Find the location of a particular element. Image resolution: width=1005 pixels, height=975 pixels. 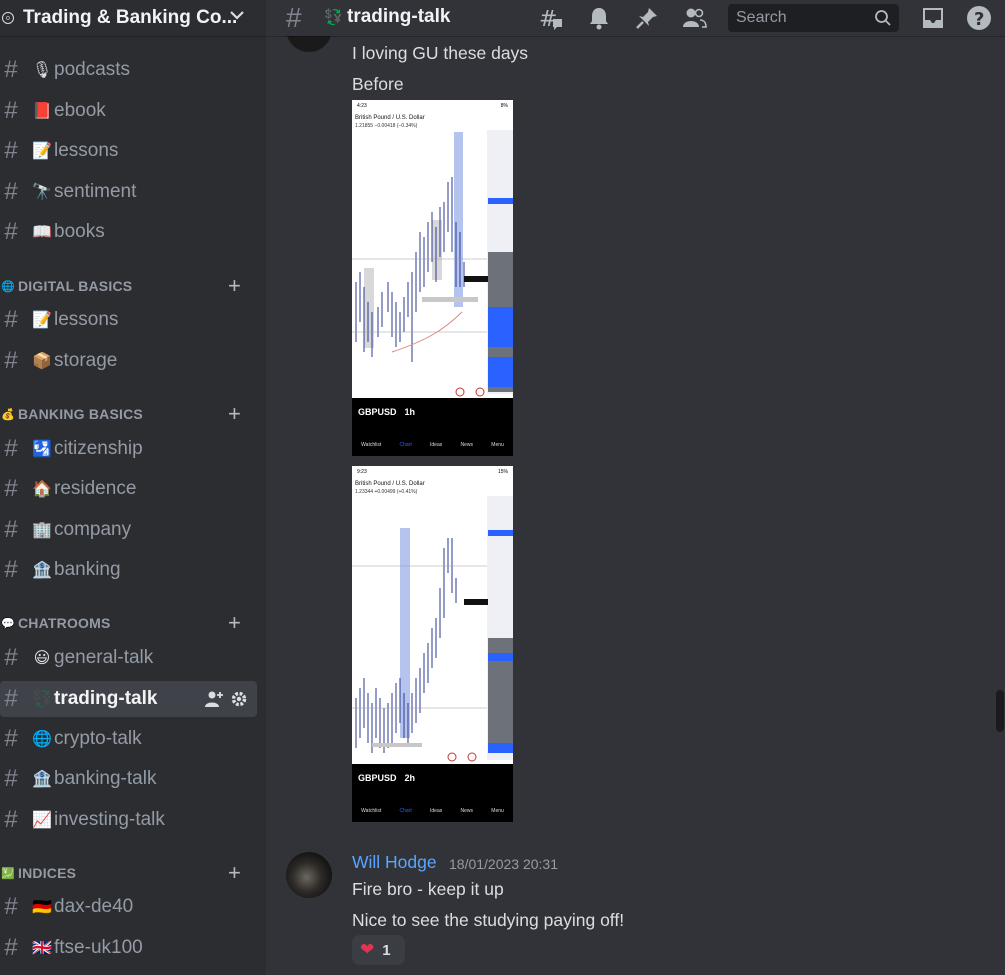

category-digital-basics: 🌐 DIGITAL BASICS + is located at coordinates (128, 286).